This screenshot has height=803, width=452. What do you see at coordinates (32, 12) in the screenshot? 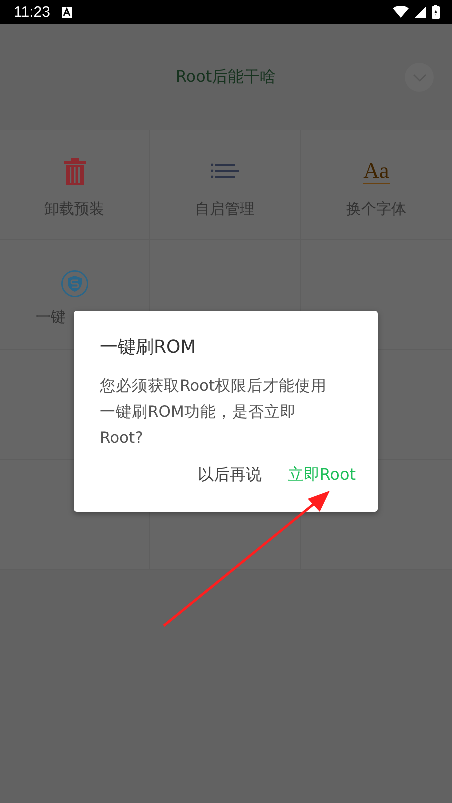
I see `clock-time: 11:23` at bounding box center [32, 12].